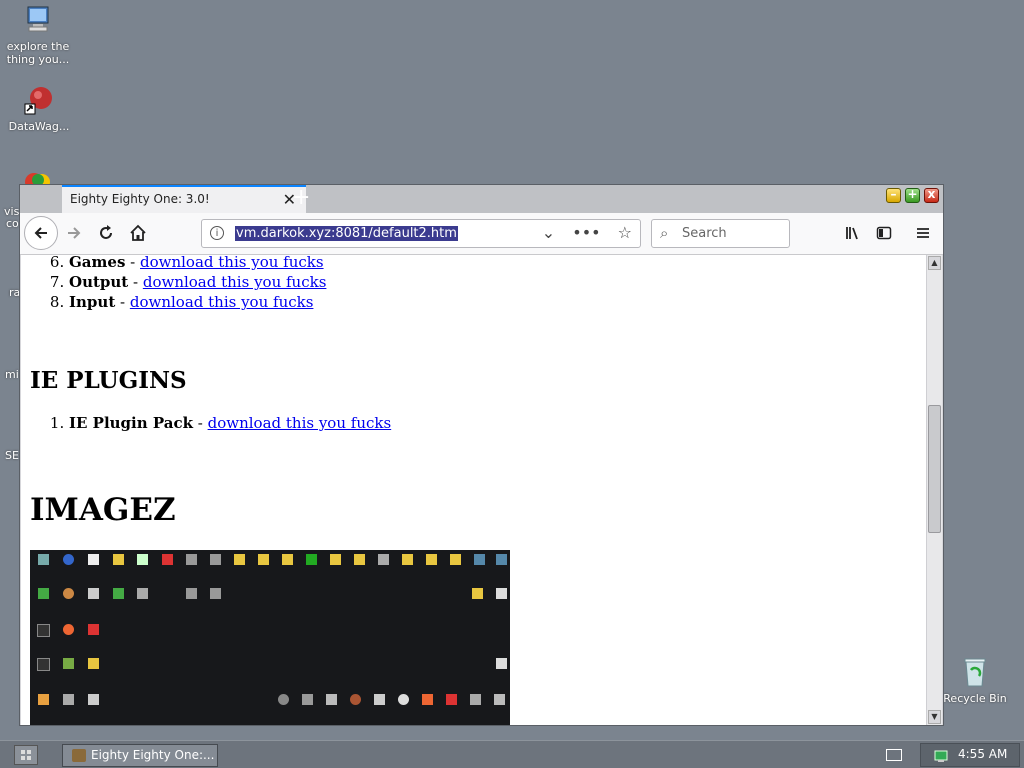 Image resolution: width=1024 pixels, height=768 pixels. Describe the element at coordinates (983, 754) in the screenshot. I see `clock: 4:55 AM` at that location.